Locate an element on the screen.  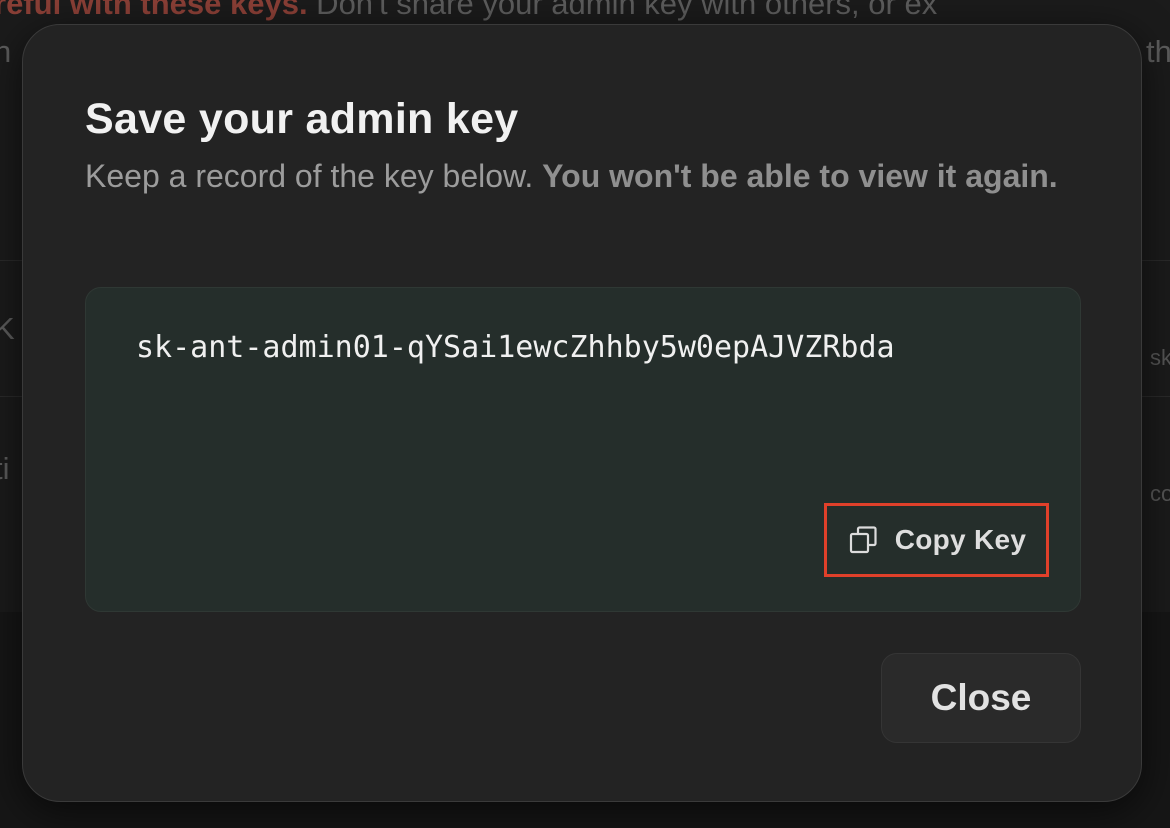
close-button: Close is located at coordinates (981, 698).